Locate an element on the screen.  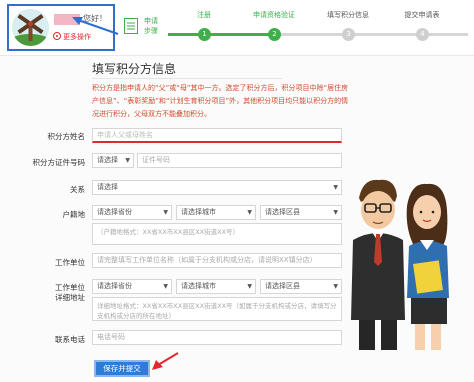
id-type-value: 请选择 is located at coordinates (107, 160).